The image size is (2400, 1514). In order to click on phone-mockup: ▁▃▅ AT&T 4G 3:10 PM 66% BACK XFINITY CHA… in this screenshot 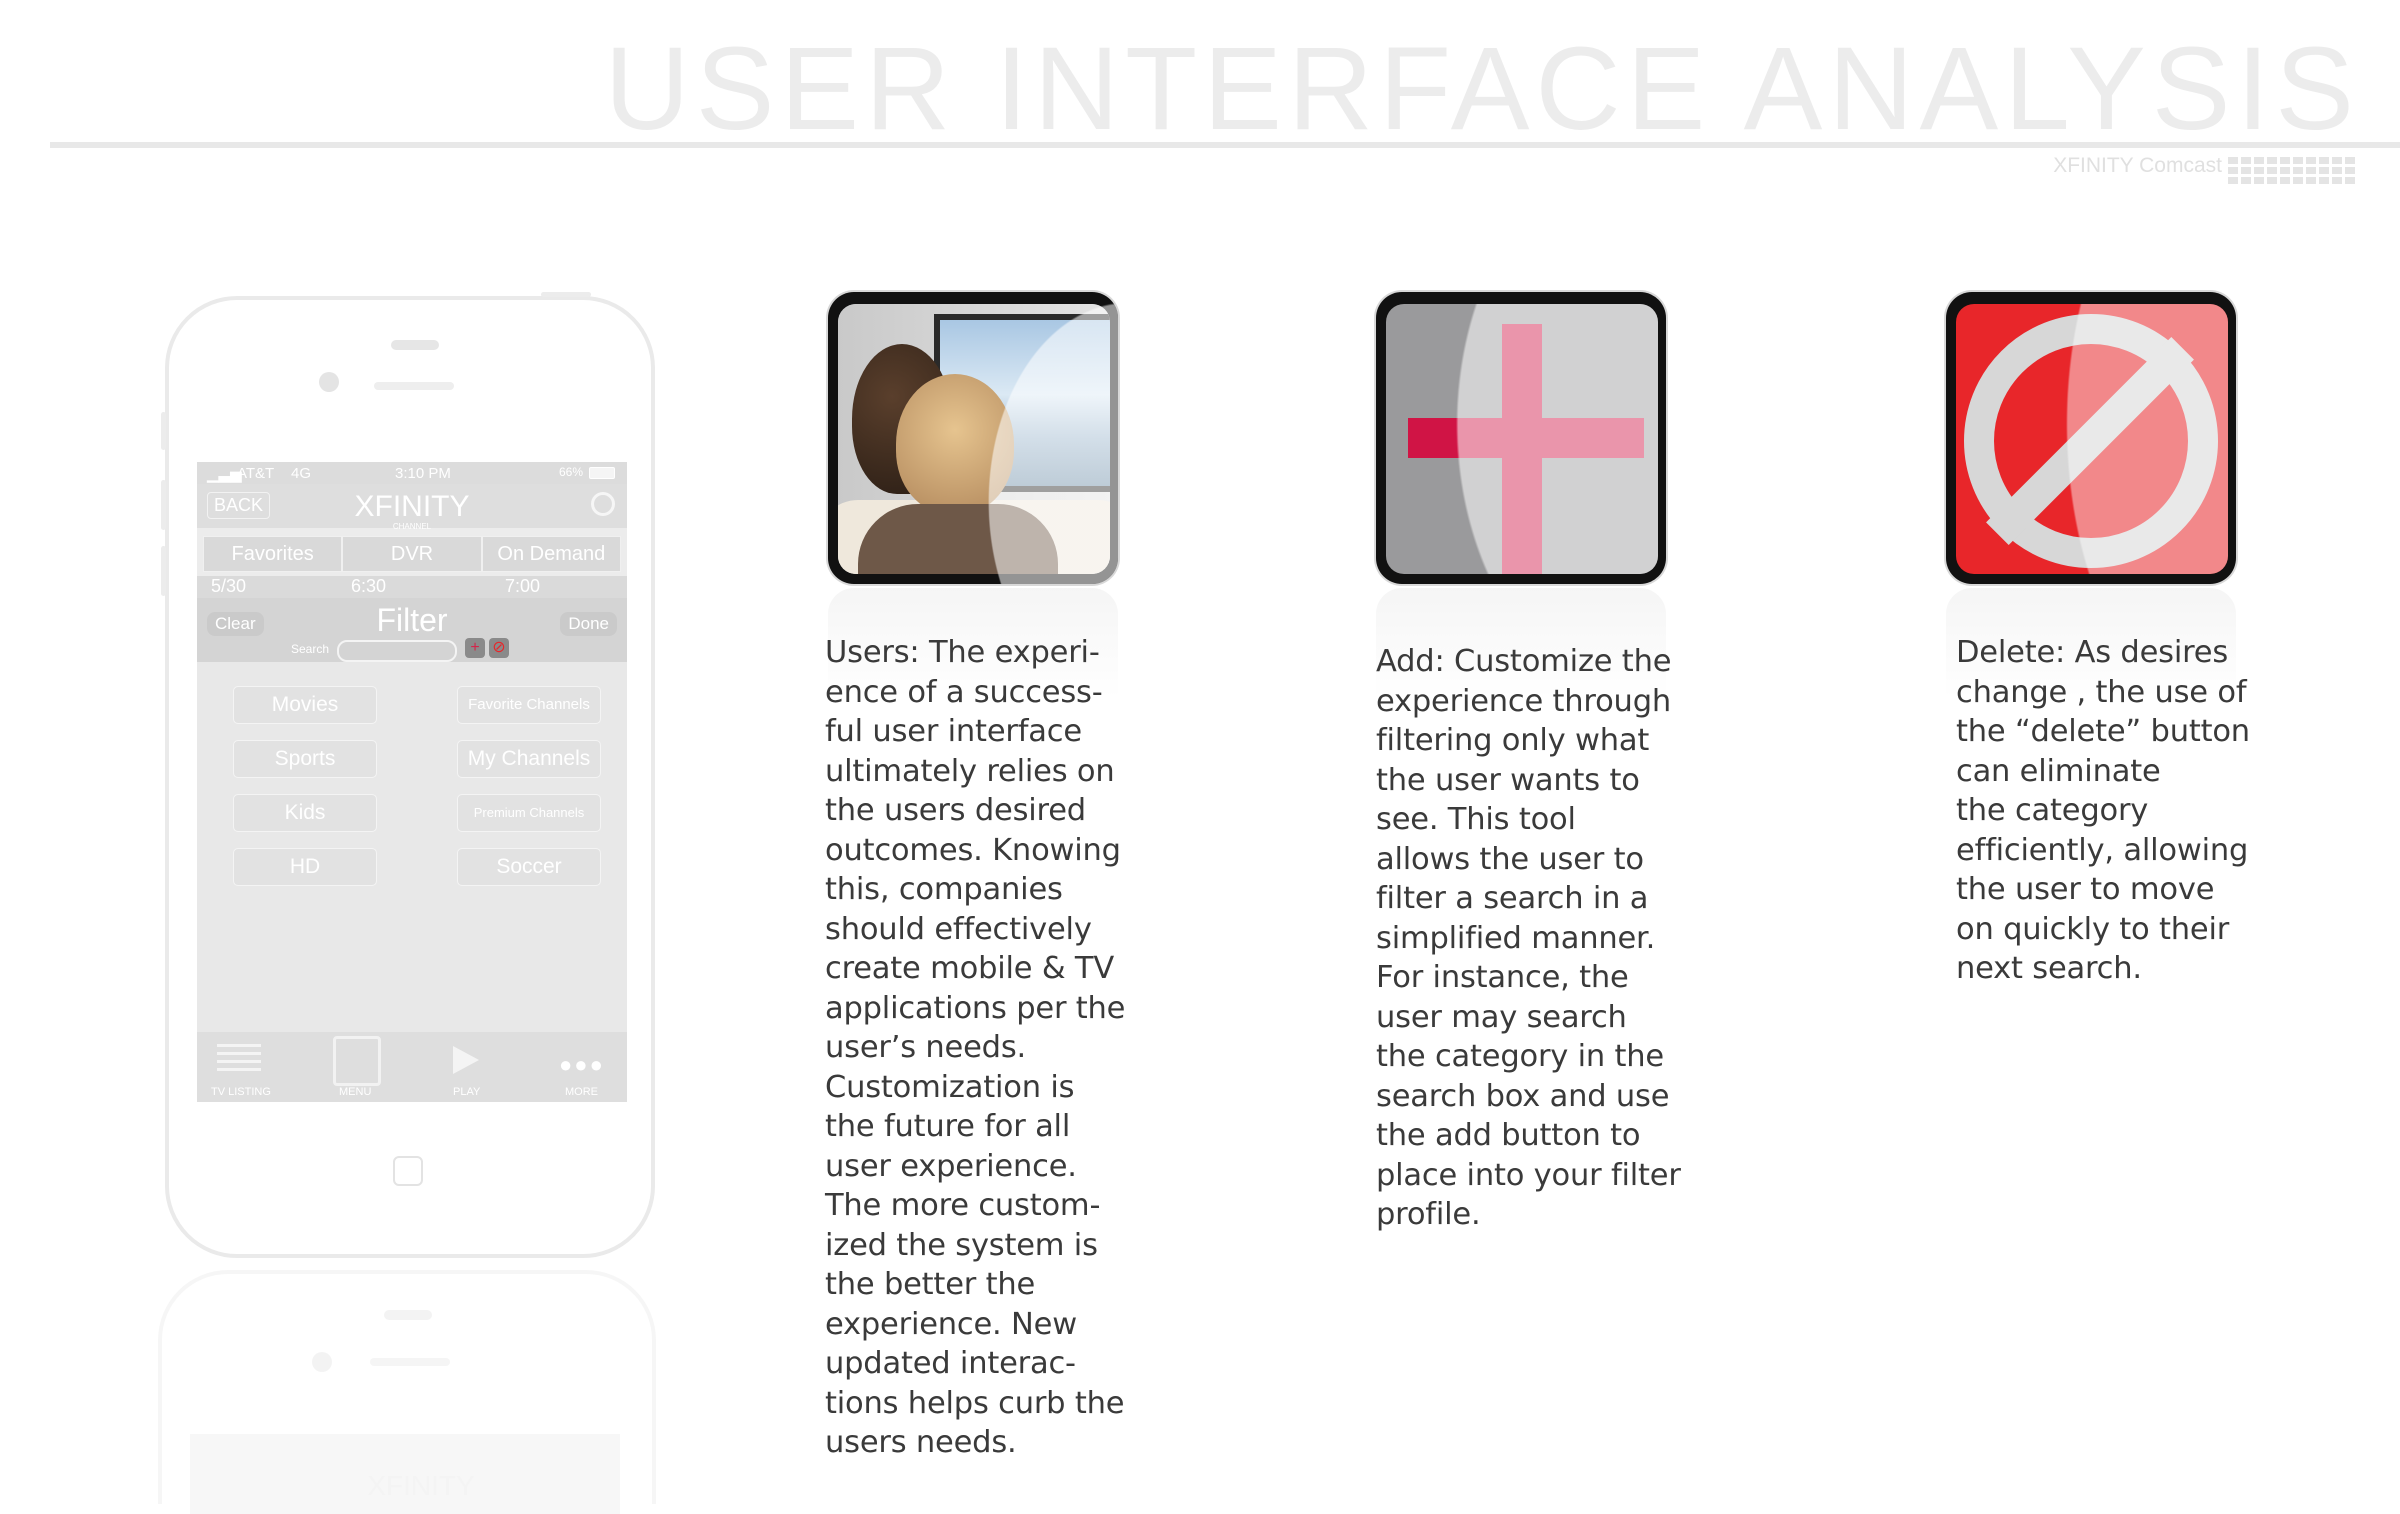, I will do `click(408, 775)`.